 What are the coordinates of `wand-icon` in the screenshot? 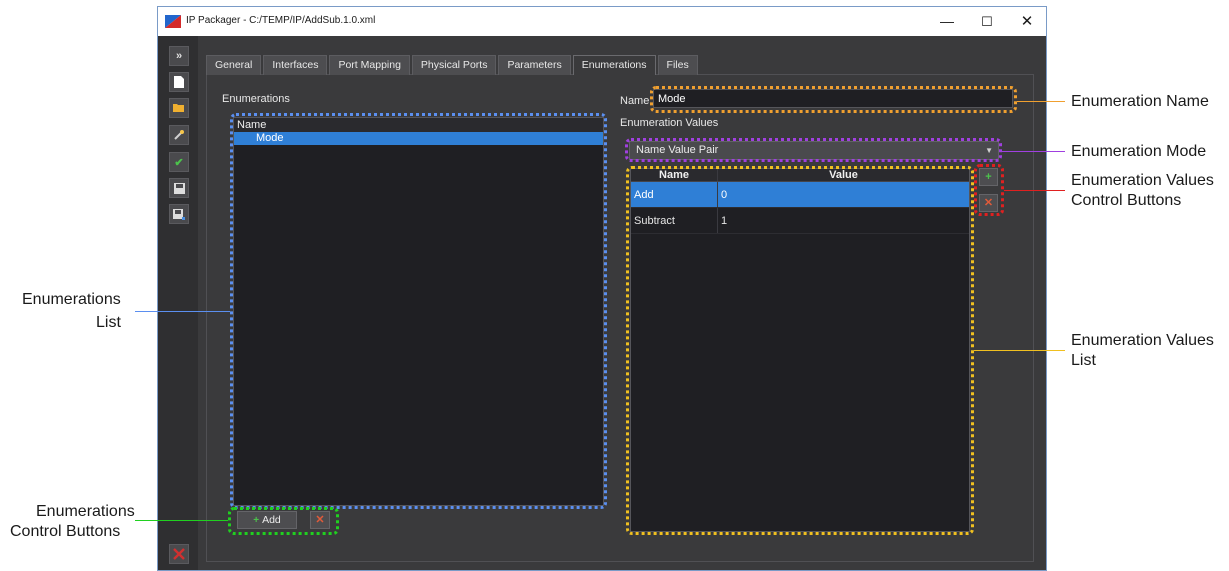 It's located at (179, 135).